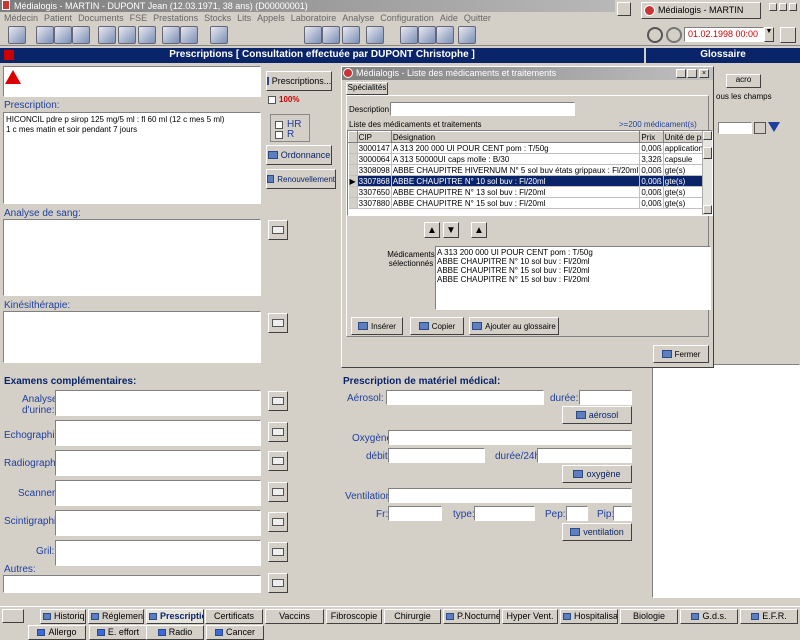 This screenshot has height=640, width=800. What do you see at coordinates (132, 584) in the screenshot?
I see `autres-field` at bounding box center [132, 584].